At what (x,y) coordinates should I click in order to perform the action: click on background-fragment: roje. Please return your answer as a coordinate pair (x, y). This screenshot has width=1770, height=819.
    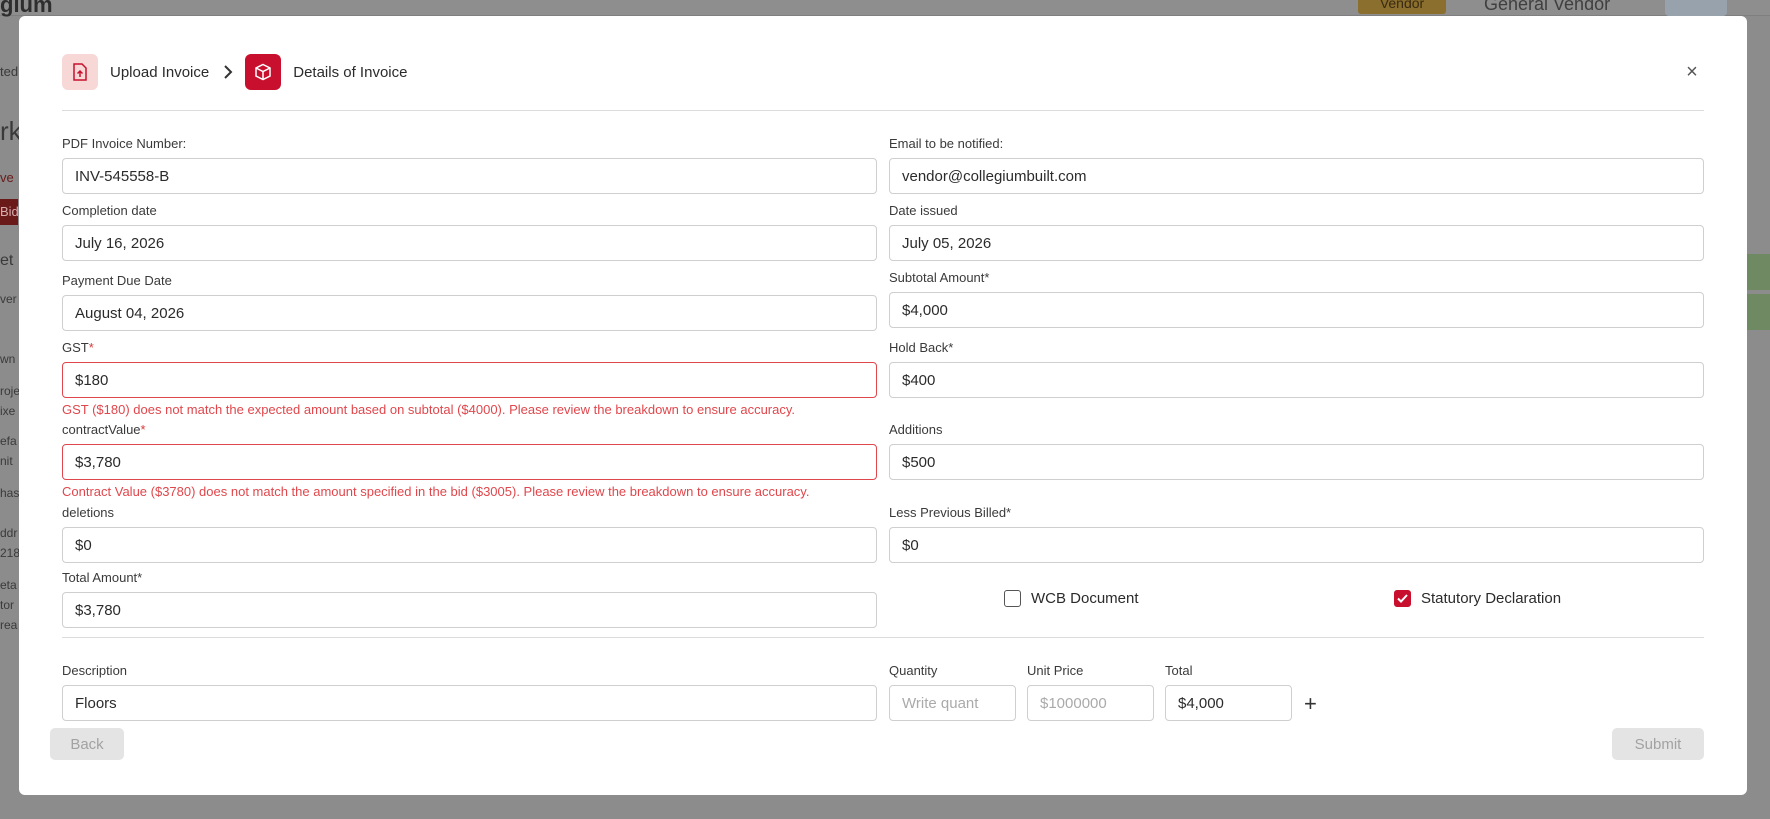
    Looking at the image, I should click on (10, 391).